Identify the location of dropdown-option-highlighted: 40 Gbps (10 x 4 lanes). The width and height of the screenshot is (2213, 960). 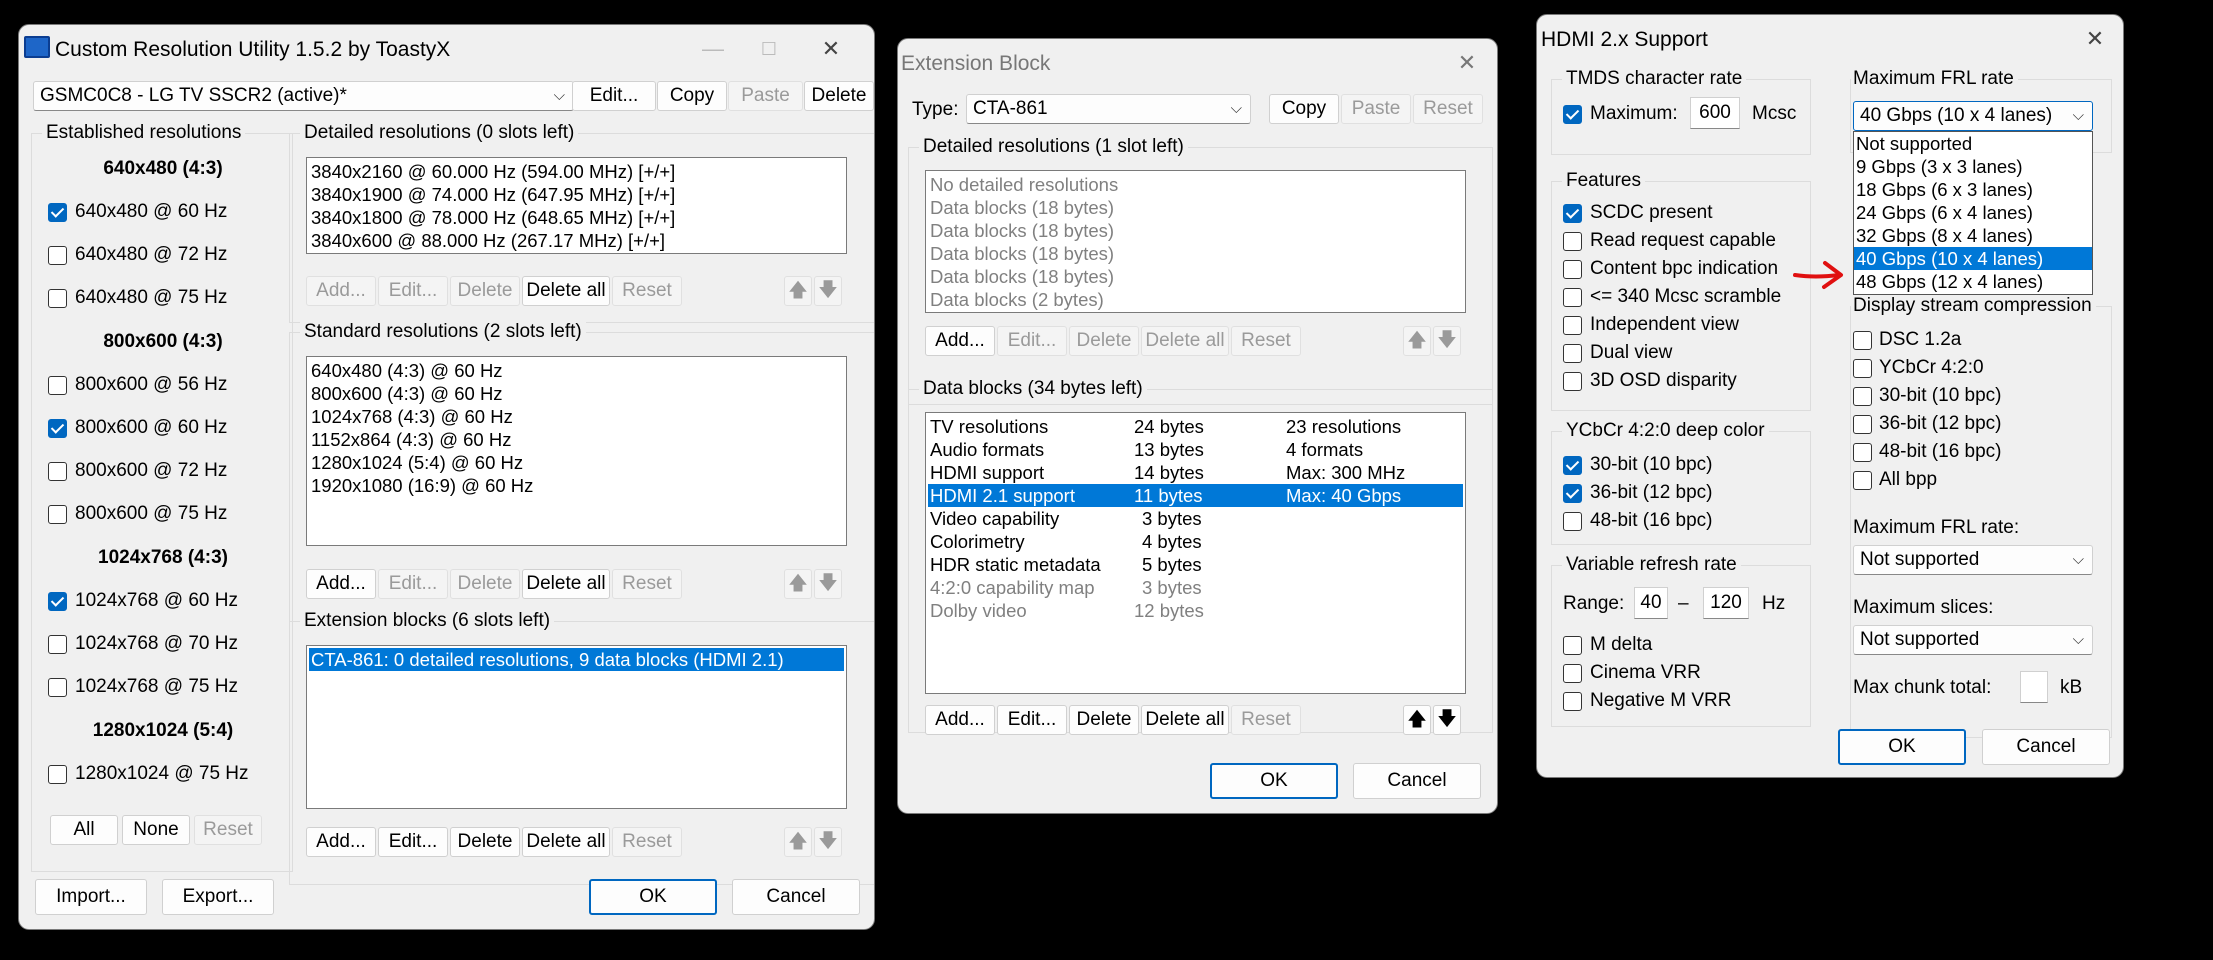
(1973, 258).